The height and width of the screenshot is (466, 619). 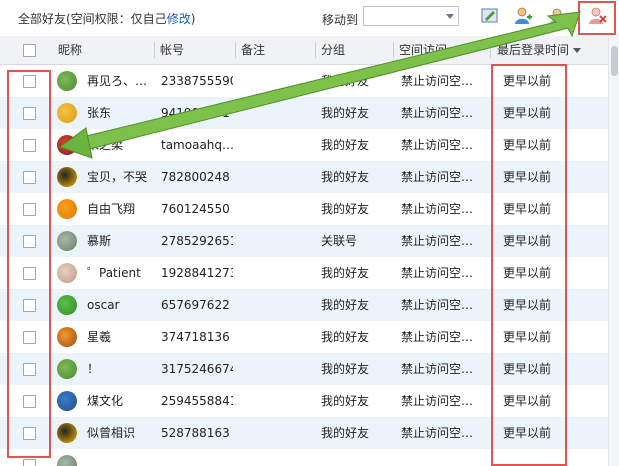 What do you see at coordinates (119, 145) in the screenshot?
I see `nickname-cell: 末之柔` at bounding box center [119, 145].